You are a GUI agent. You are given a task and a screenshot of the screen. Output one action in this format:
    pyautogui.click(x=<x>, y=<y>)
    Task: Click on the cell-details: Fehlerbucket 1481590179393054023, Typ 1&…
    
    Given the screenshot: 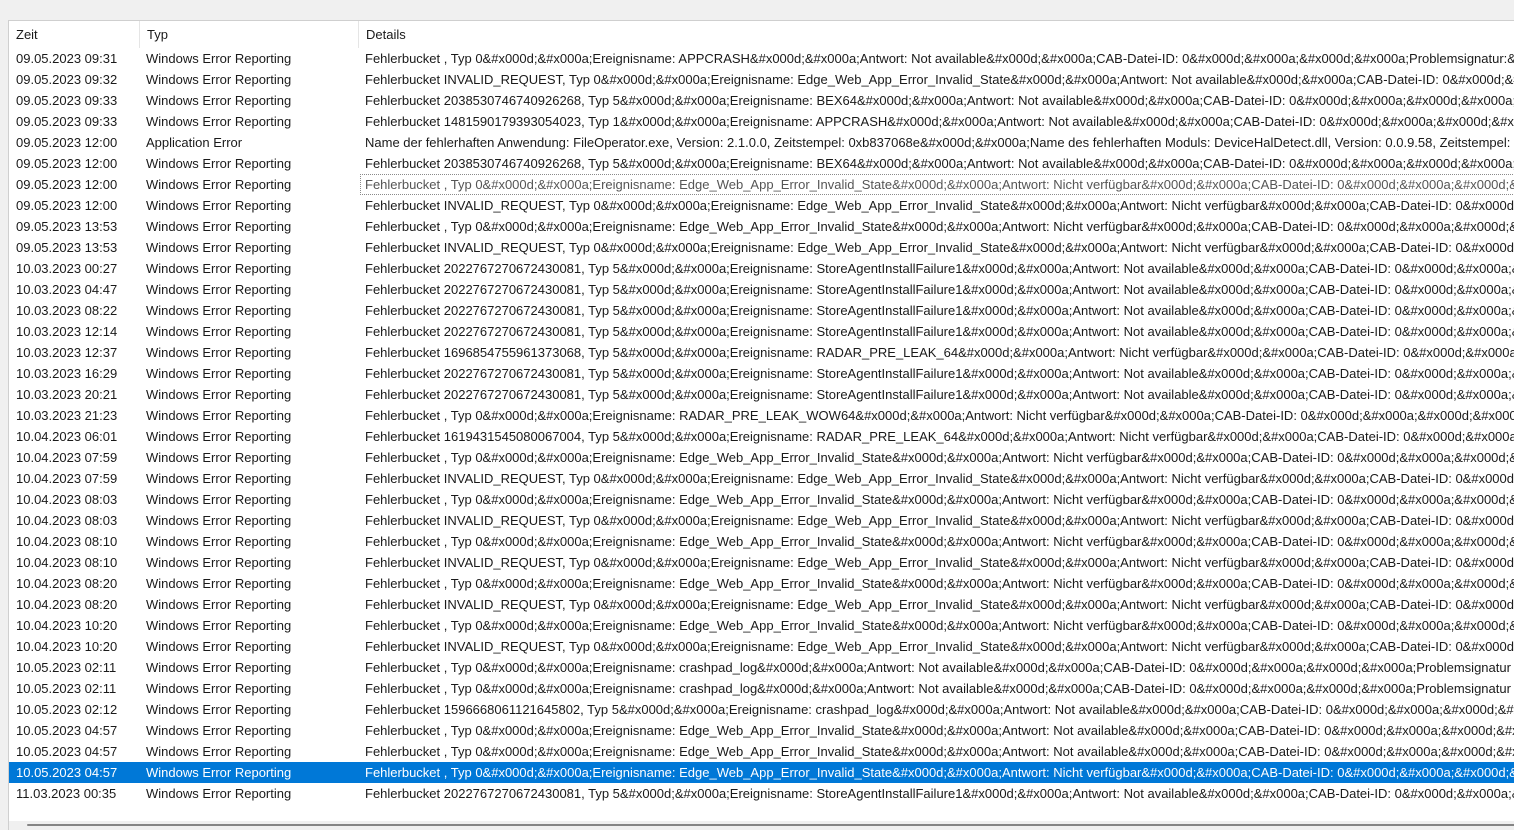 What is the action you would take?
    pyautogui.click(x=939, y=121)
    